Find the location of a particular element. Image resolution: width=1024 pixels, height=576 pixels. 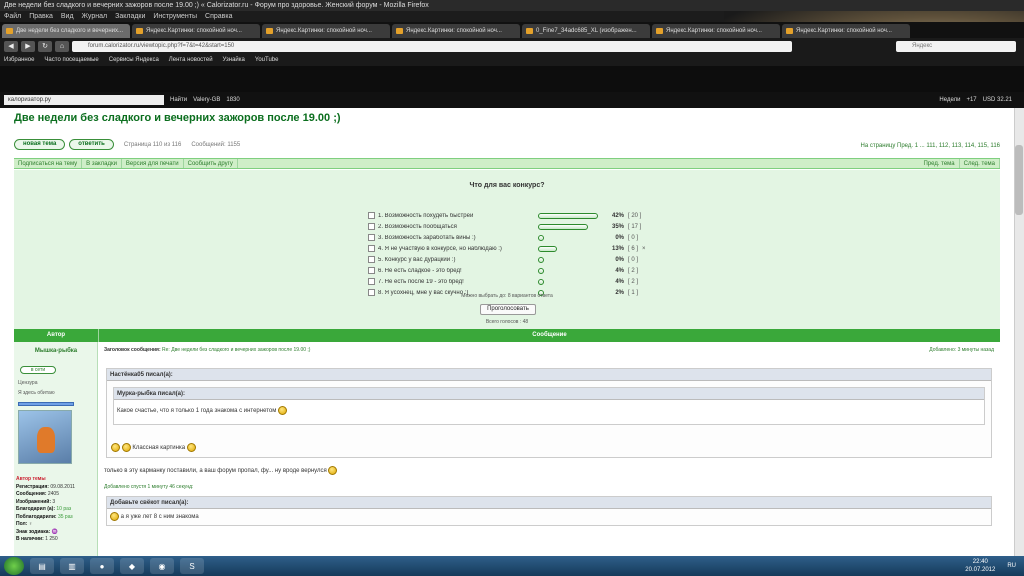

bookmark-item: YouTube is located at coordinates (267, 60).